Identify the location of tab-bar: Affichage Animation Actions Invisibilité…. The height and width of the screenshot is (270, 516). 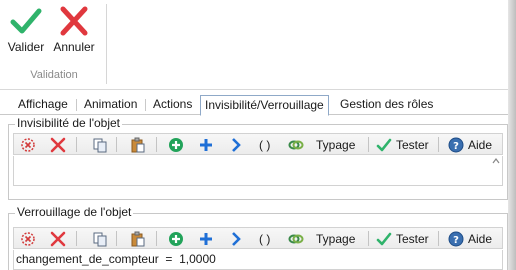
(254, 105).